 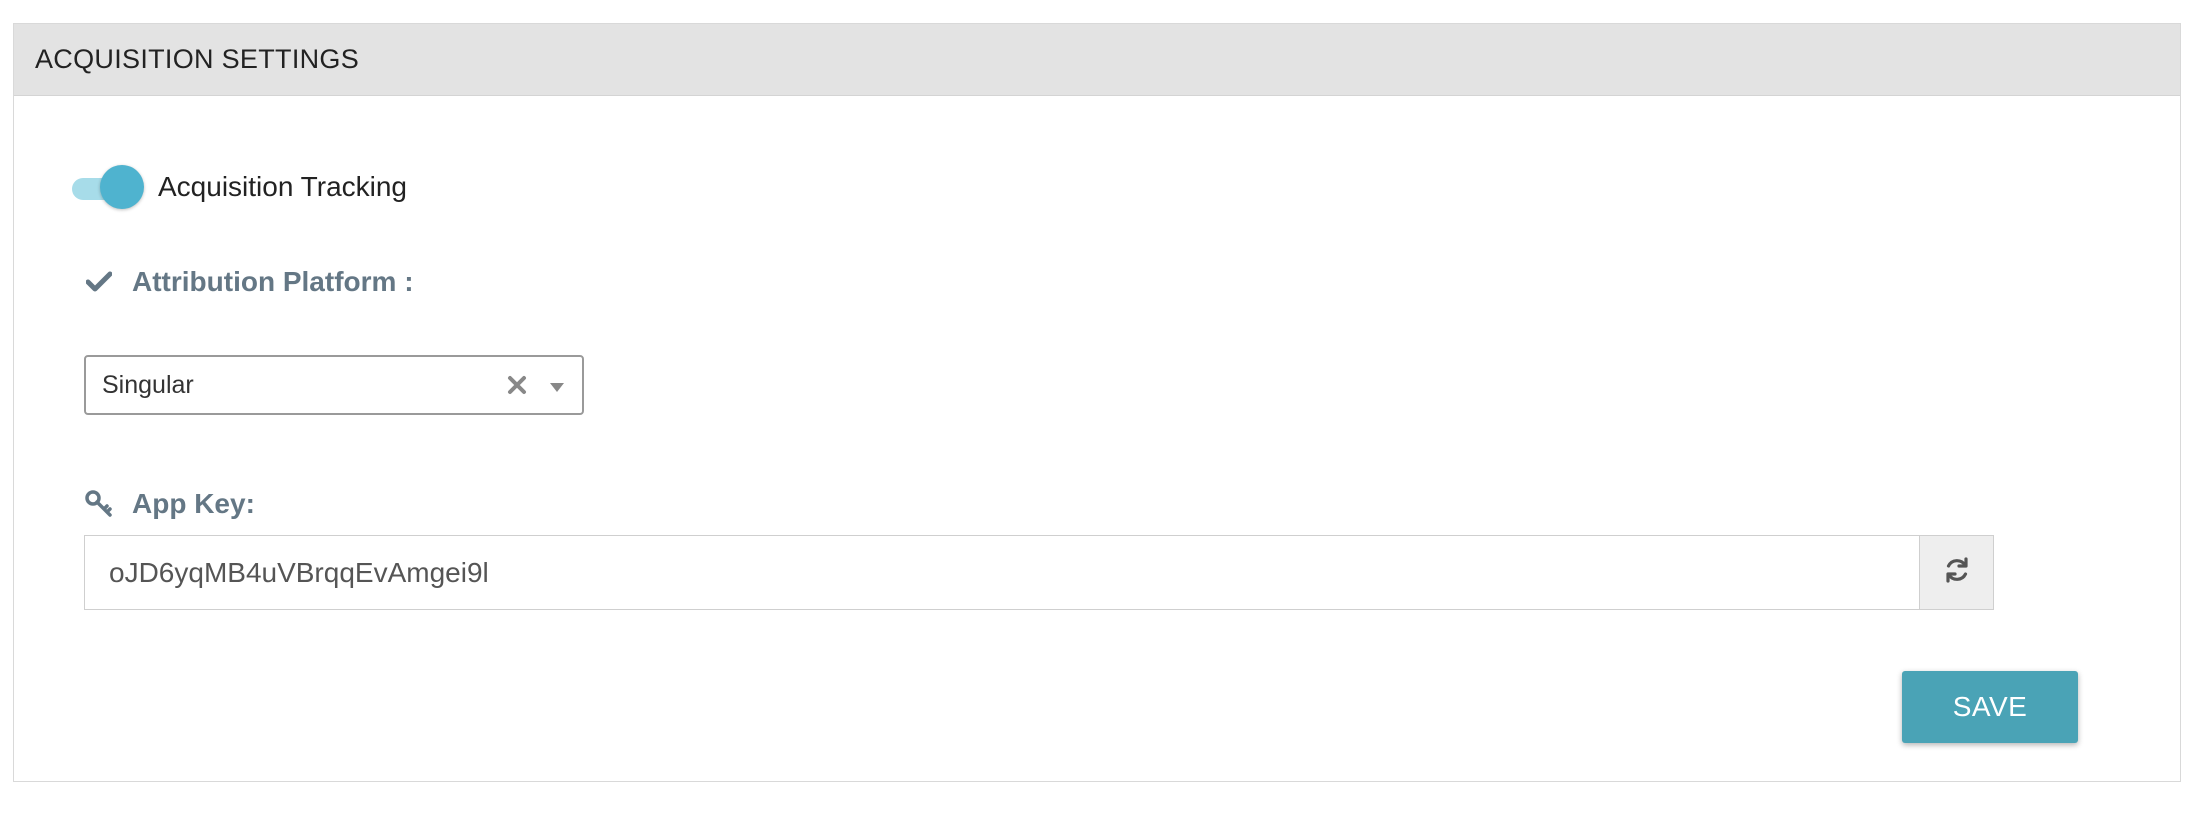 I want to click on toggle-knob, so click(x=122, y=187).